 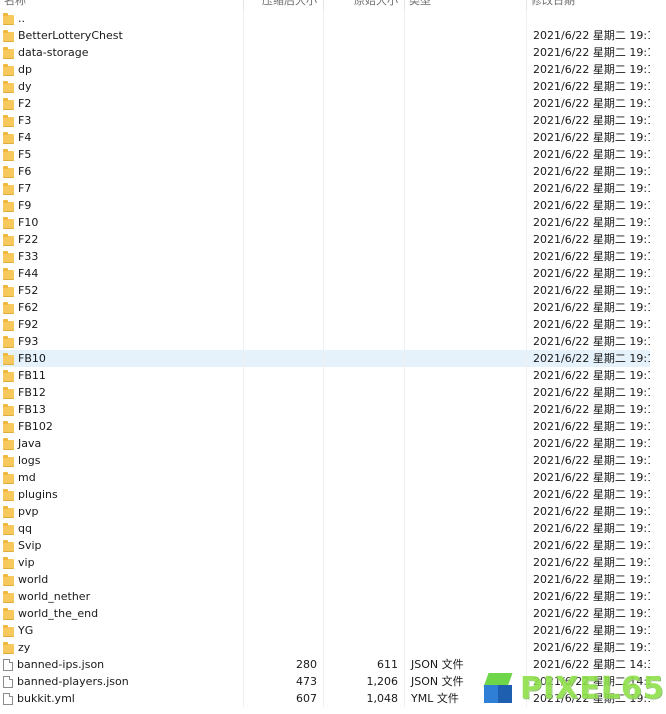 What do you see at coordinates (596, 5) in the screenshot?
I see `column-modified: 修改日期` at bounding box center [596, 5].